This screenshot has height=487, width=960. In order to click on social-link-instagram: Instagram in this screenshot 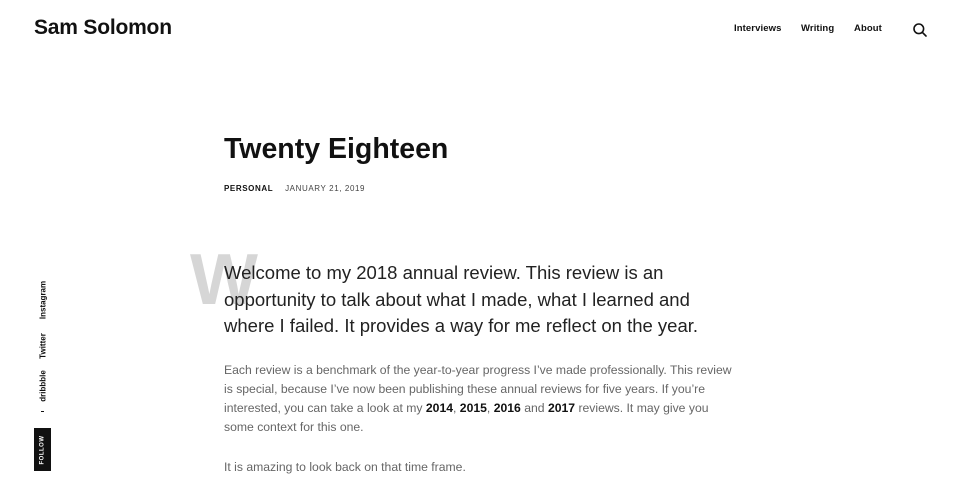, I will do `click(42, 300)`.